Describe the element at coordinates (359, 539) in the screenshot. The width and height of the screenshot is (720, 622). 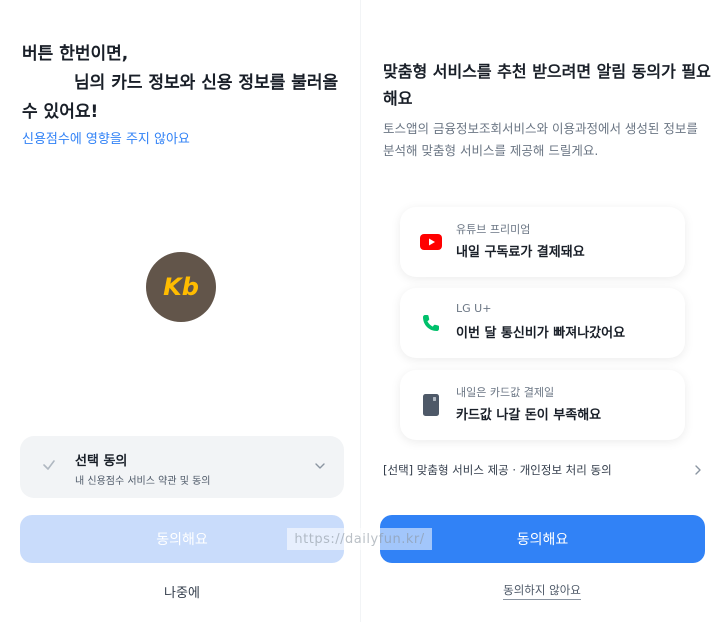
I see `watermark: https://dailyfun.kr/` at that location.